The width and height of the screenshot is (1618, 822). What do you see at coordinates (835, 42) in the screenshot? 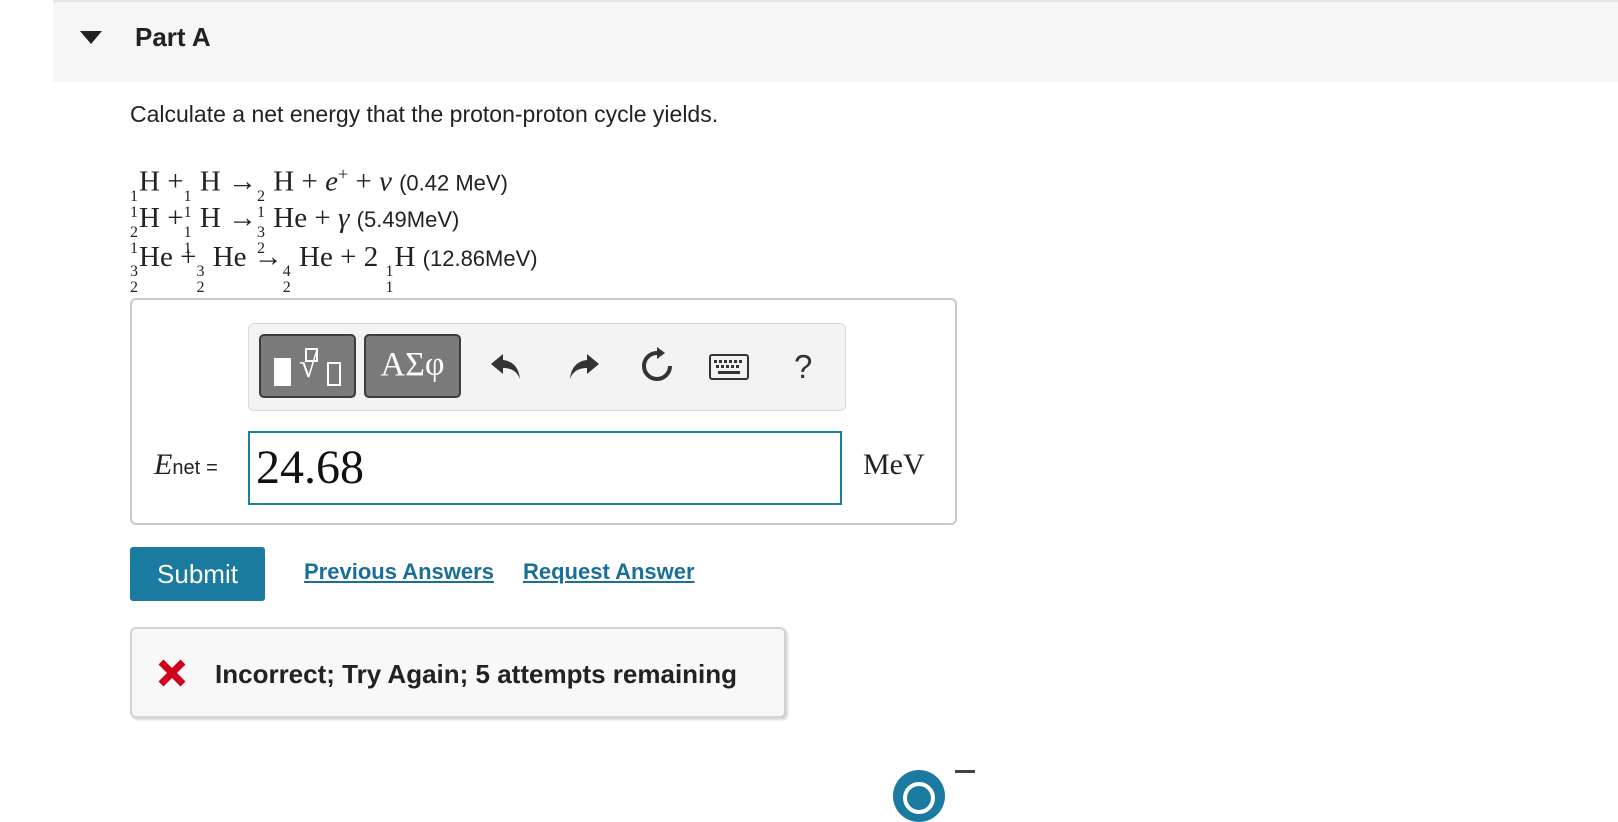
I see `part-header: Part A` at bounding box center [835, 42].